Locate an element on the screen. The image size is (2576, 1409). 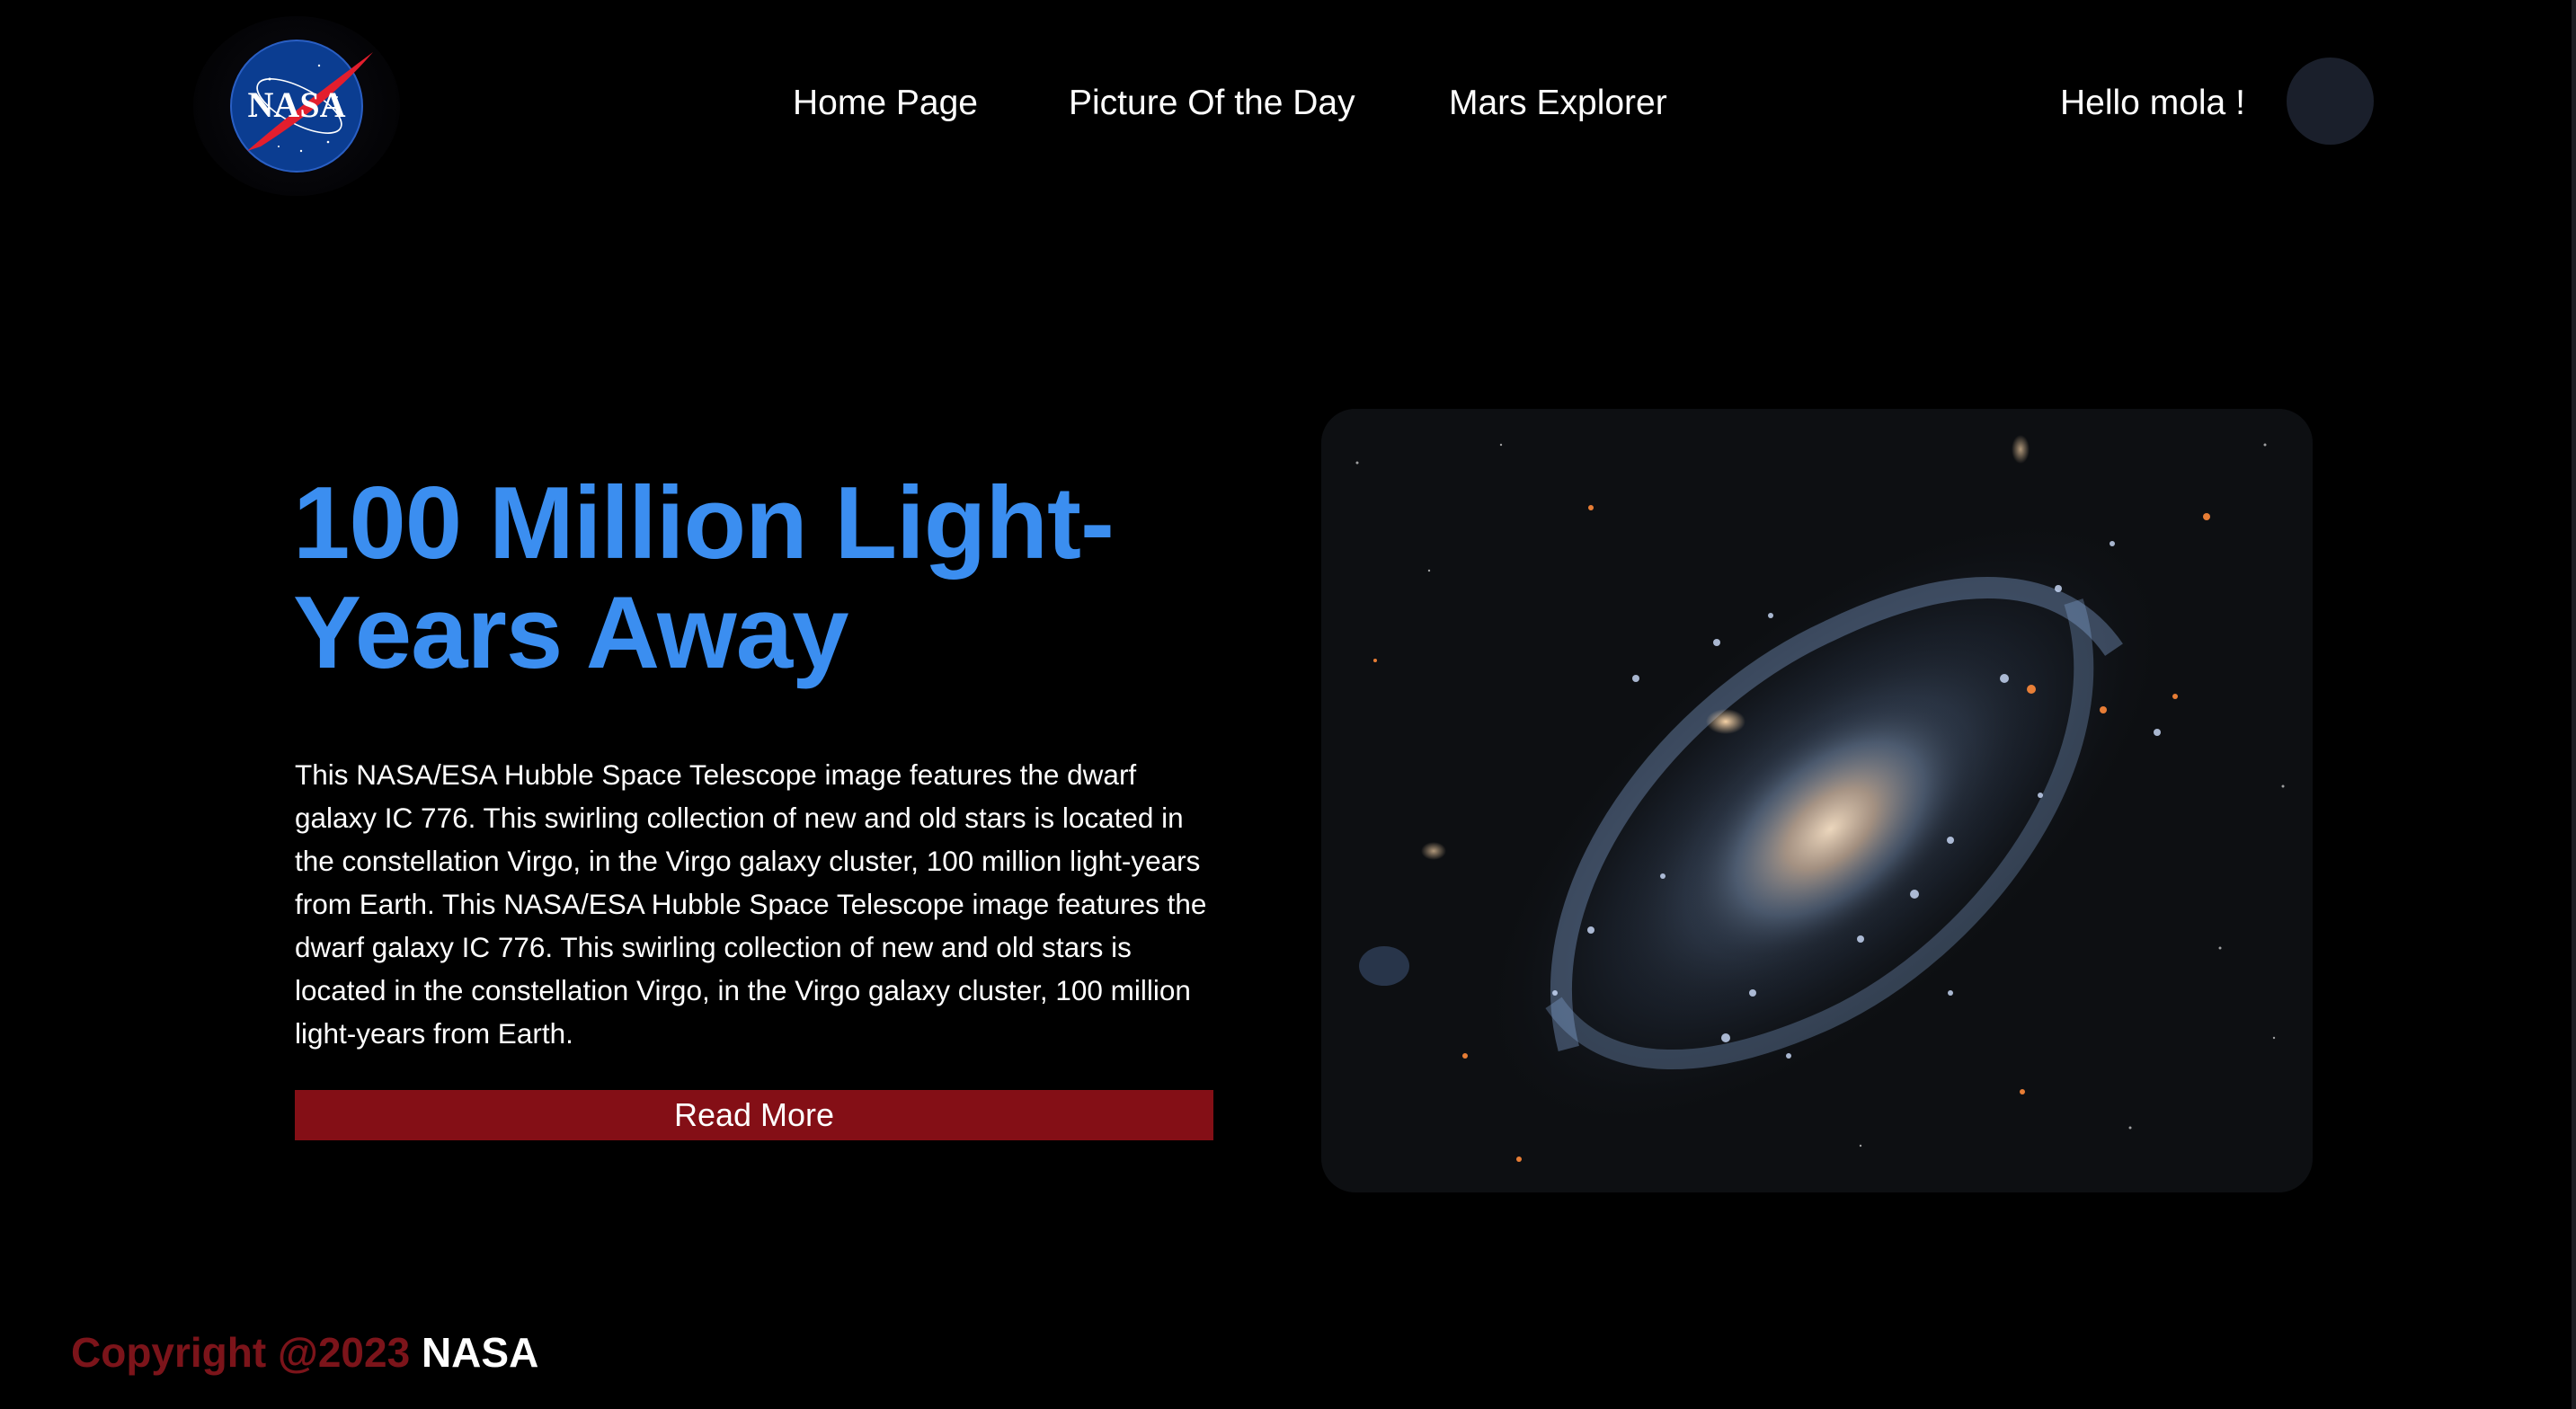
nasa-logo: NASA is located at coordinates (296, 106).